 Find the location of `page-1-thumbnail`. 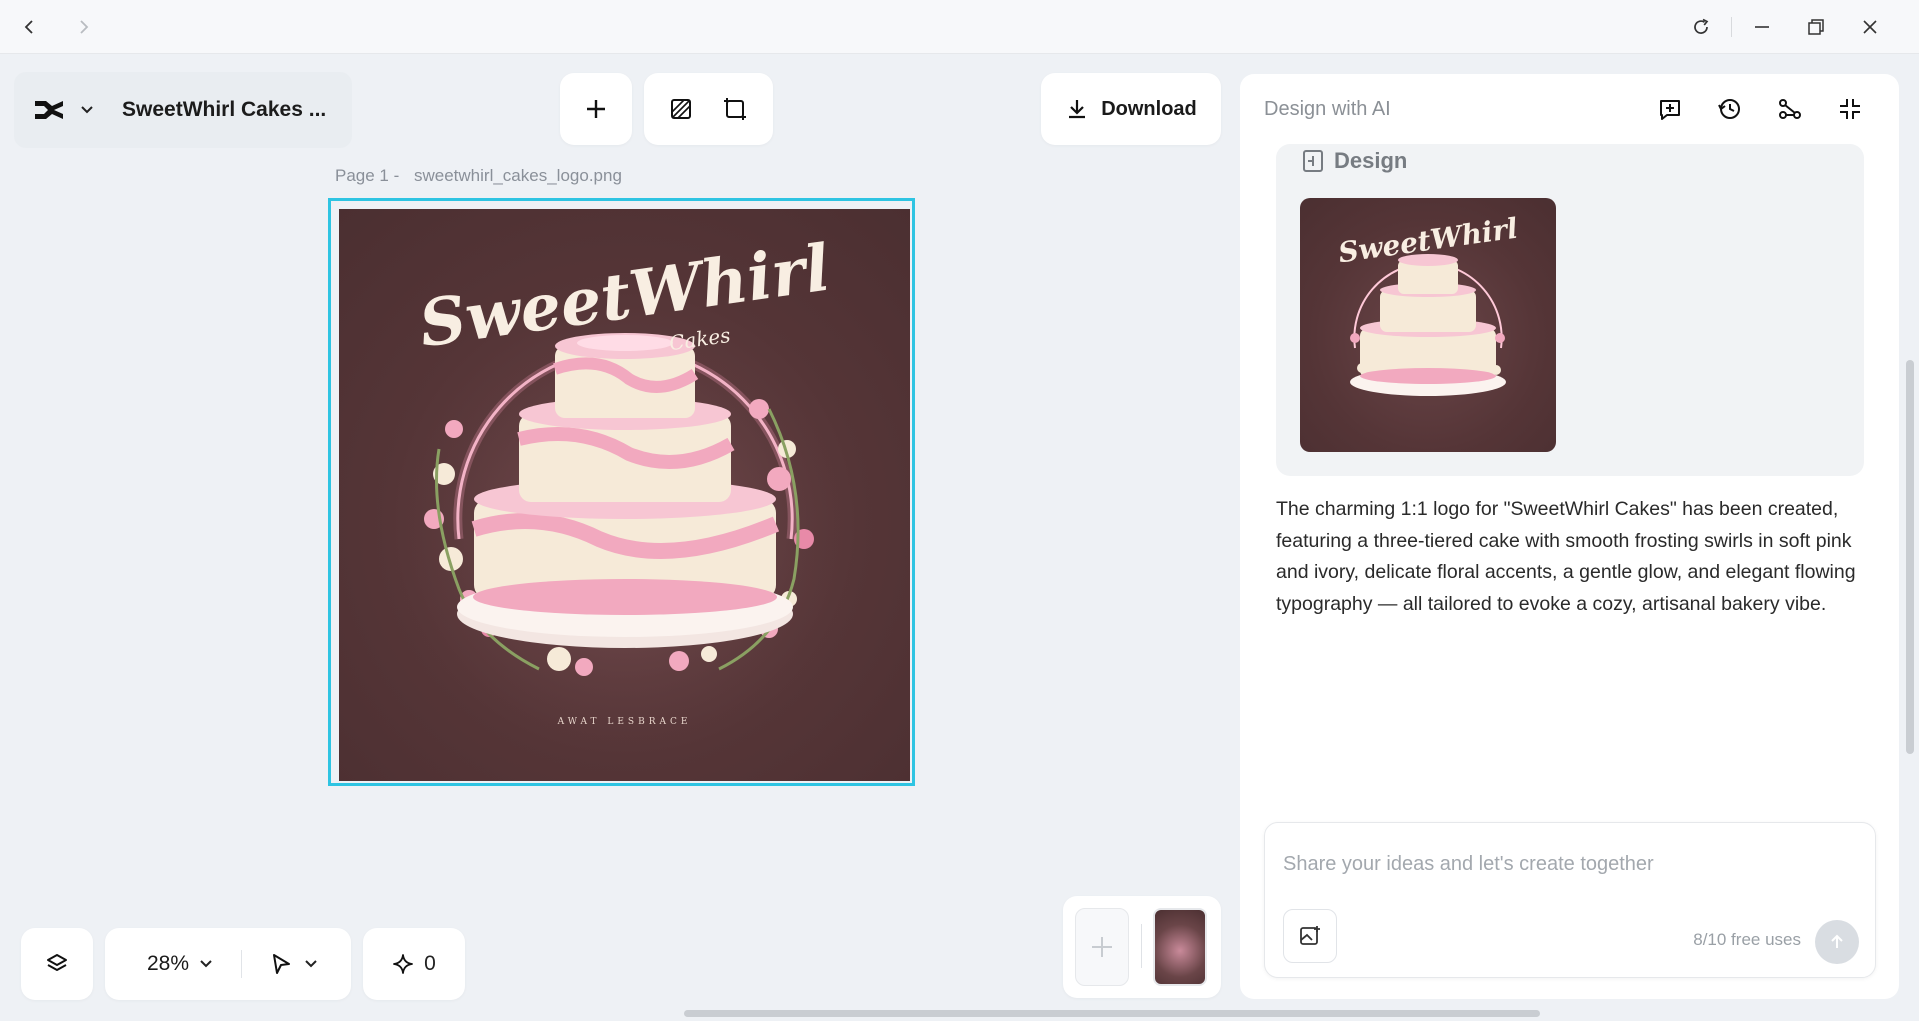

page-1-thumbnail is located at coordinates (1180, 947).